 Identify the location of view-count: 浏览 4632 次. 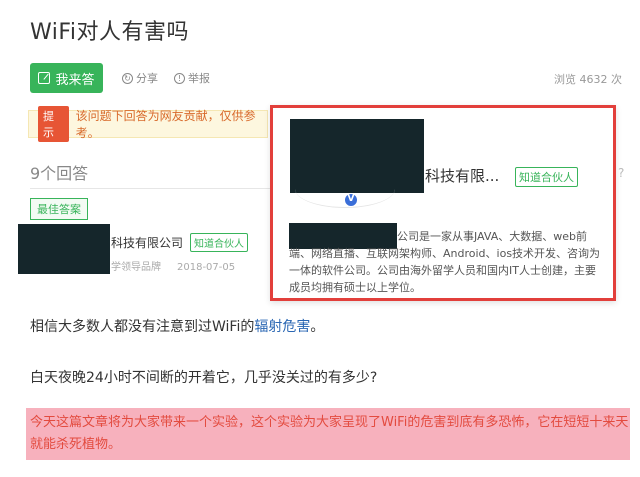
(588, 79).